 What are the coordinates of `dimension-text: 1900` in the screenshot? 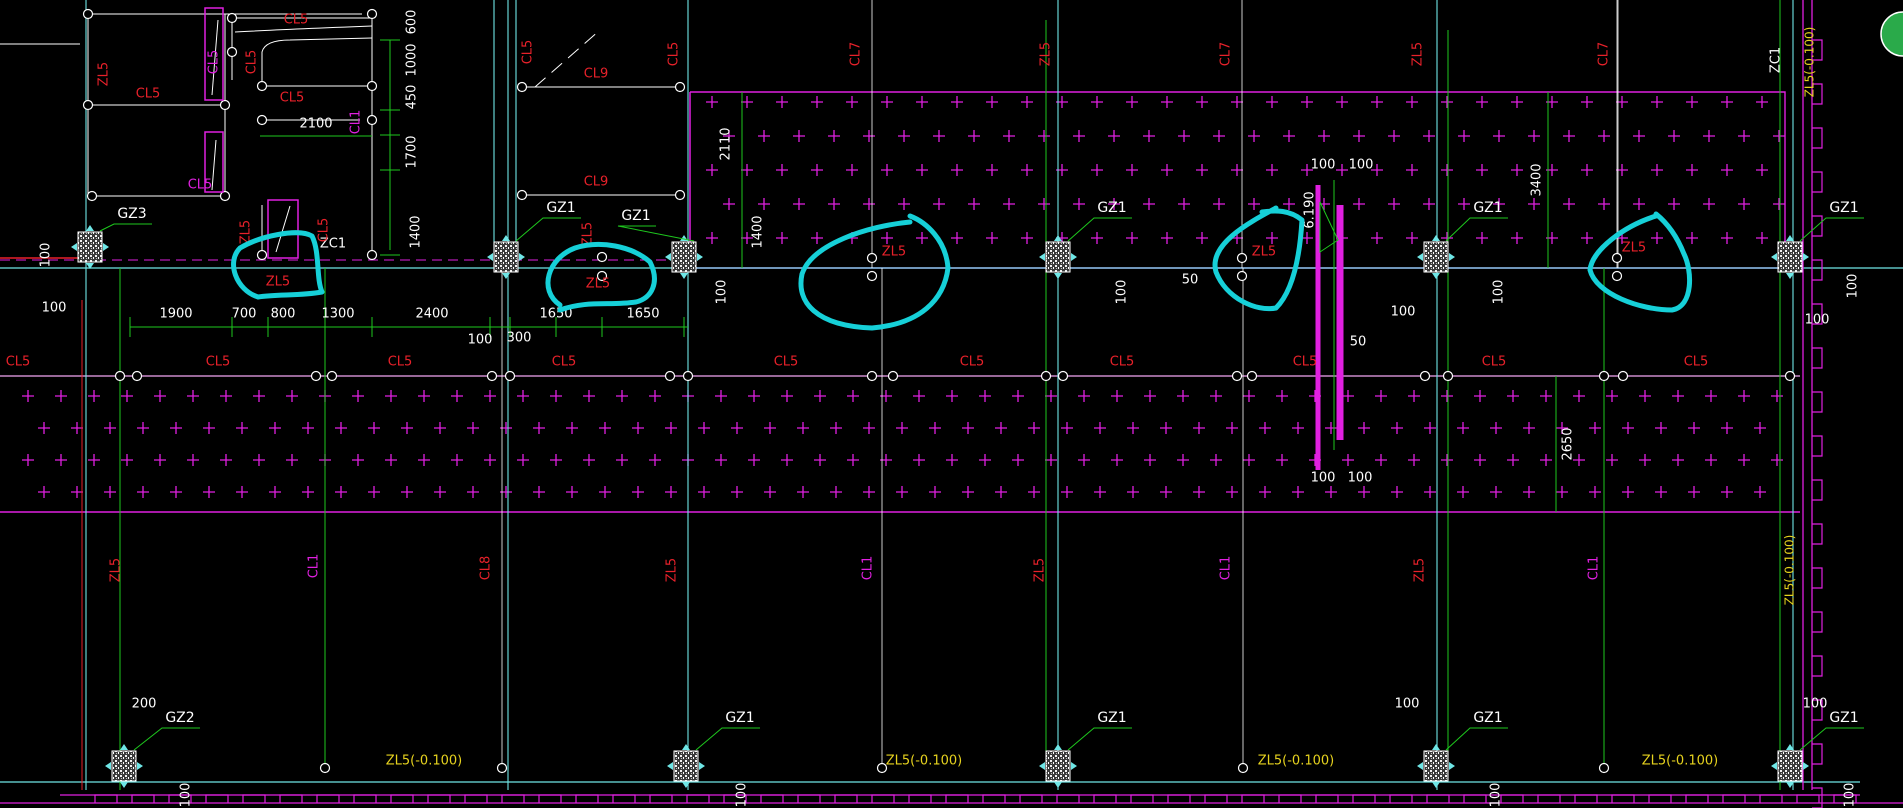 It's located at (175, 314).